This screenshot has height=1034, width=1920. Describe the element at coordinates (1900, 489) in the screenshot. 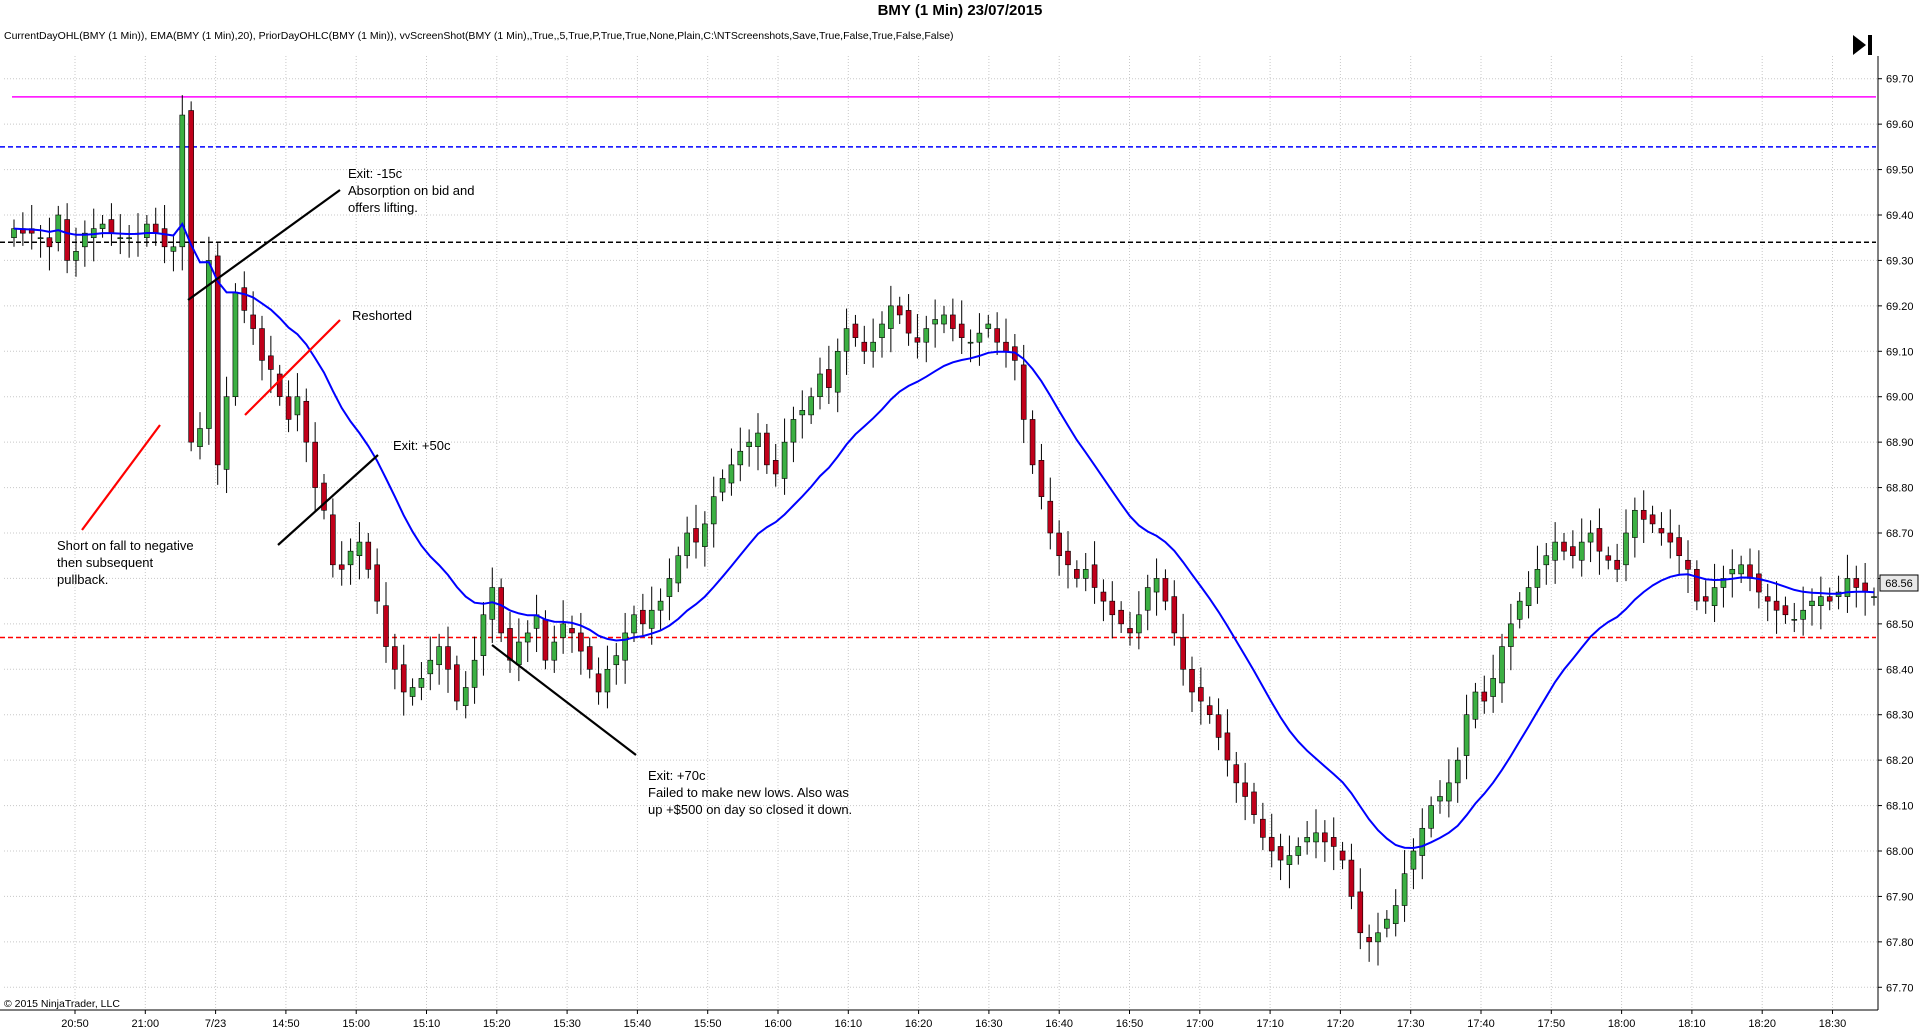

I see `y-tick-label: 68.80` at that location.